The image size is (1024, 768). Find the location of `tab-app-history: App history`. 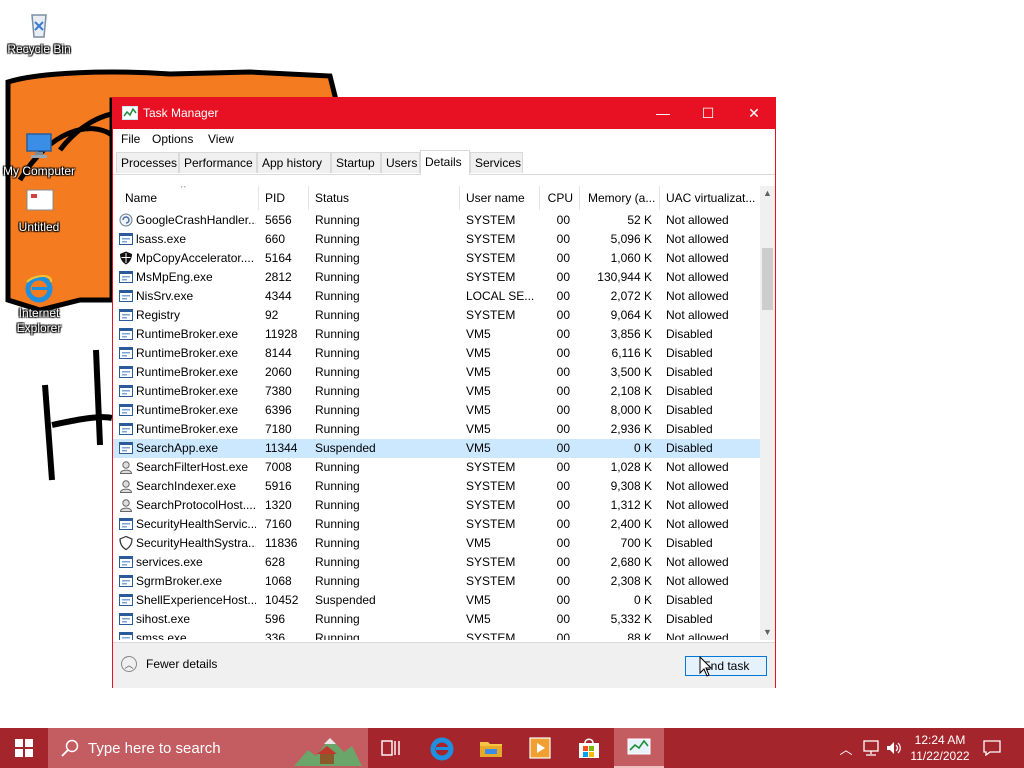

tab-app-history: App history is located at coordinates (294, 162).